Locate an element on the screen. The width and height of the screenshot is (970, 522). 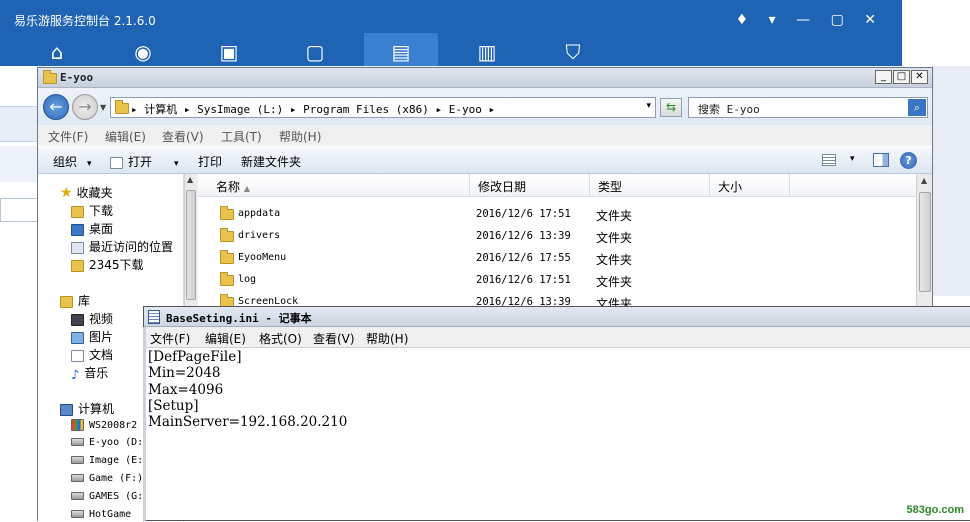
picture-icon is located at coordinates (77, 337).